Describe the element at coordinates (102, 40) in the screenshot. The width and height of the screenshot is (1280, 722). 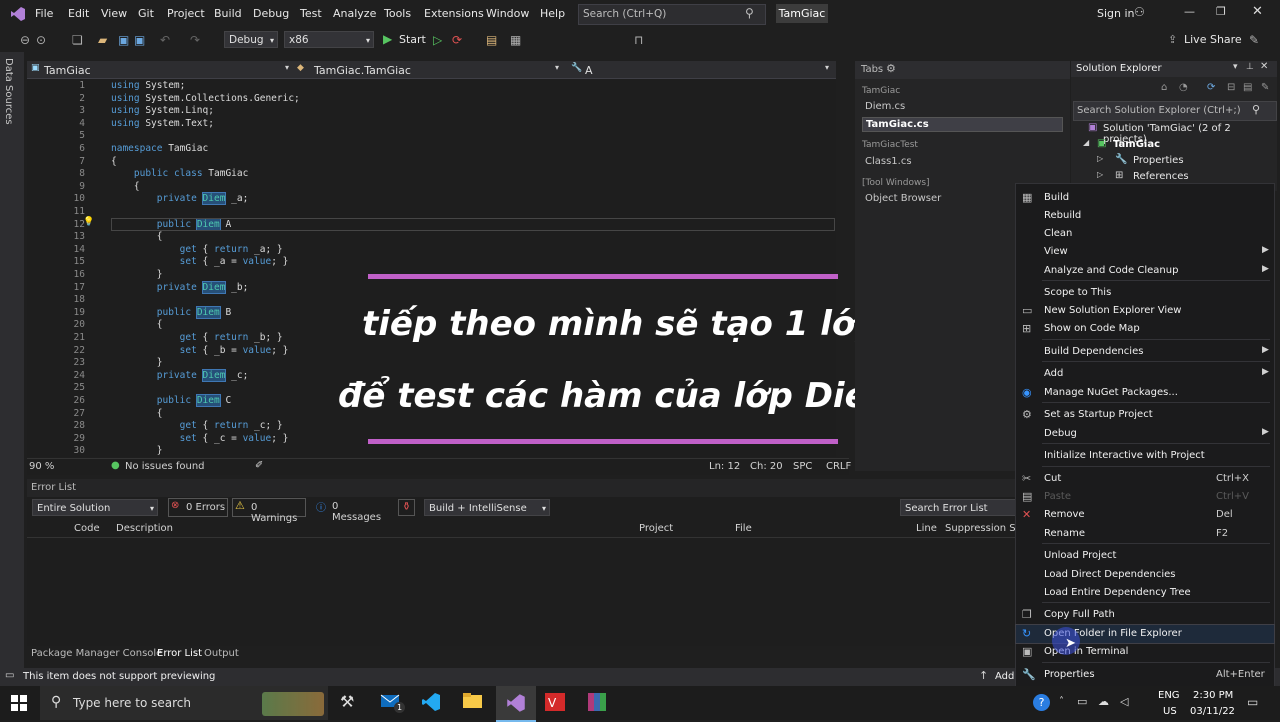
I see `open-file-icon: ▰` at that location.